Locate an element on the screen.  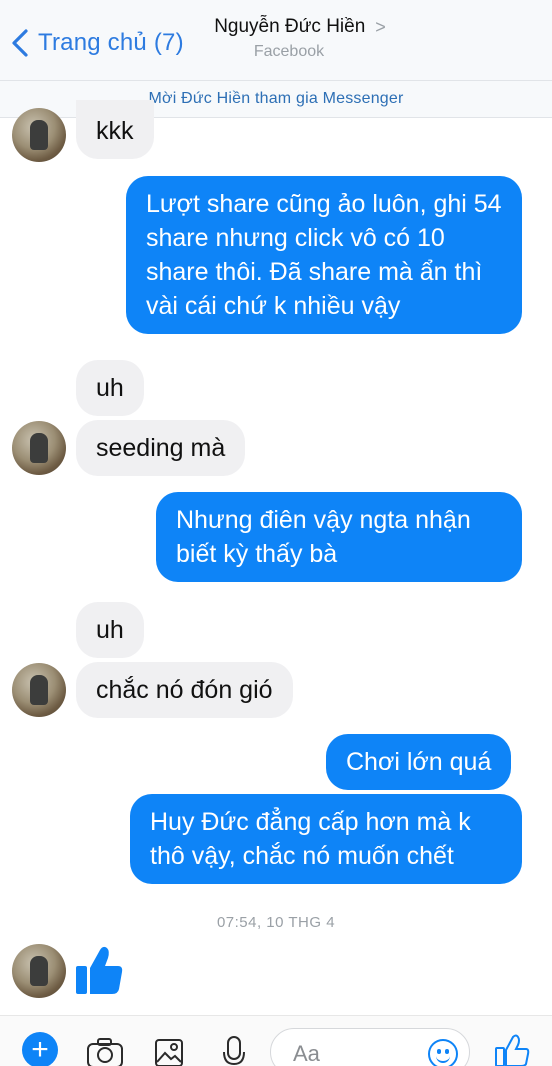
message-input-box is located at coordinates (370, 1047).